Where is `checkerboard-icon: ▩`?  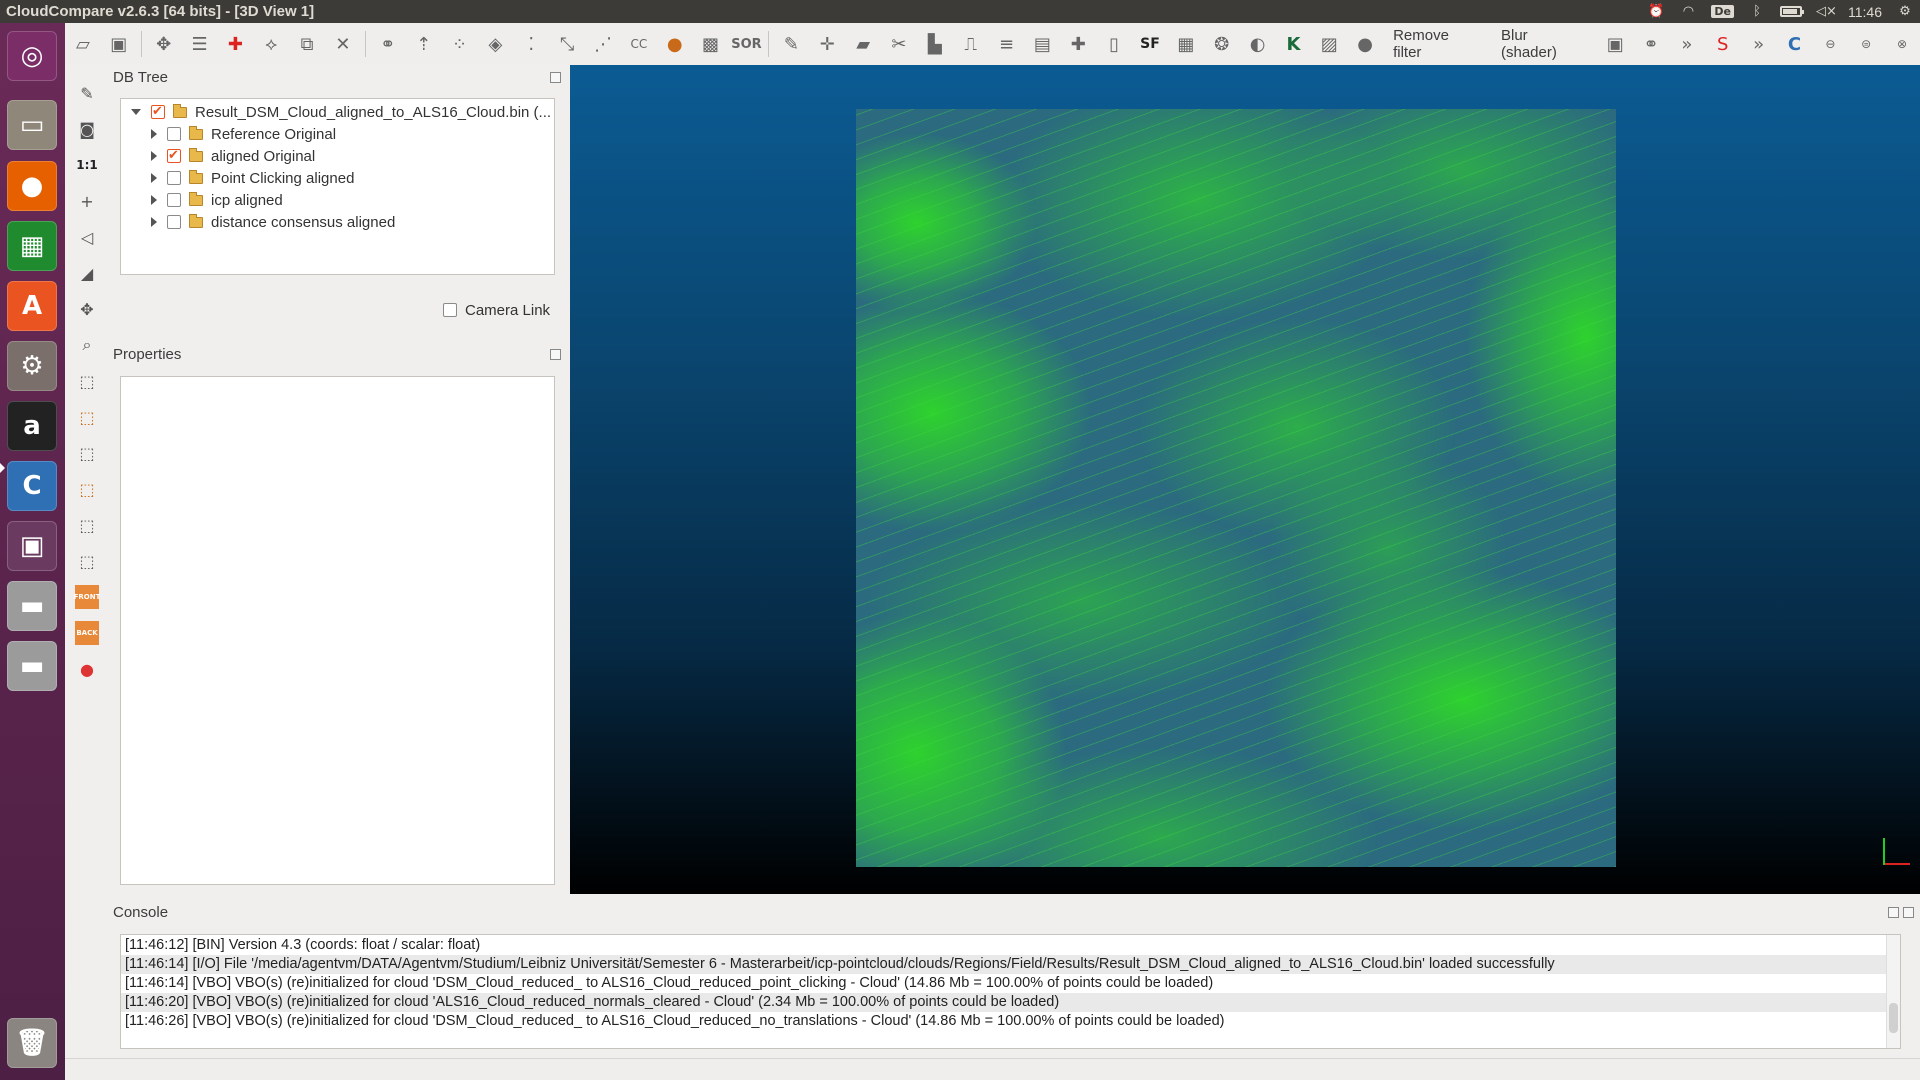 checkerboard-icon: ▩ is located at coordinates (711, 44).